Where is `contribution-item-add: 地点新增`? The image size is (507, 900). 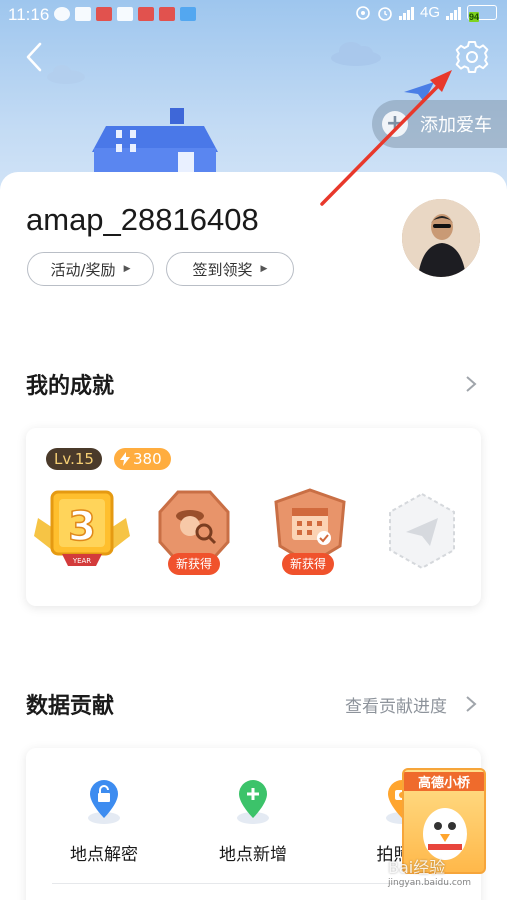
contribution-item-add: 地点新增 is located at coordinates (253, 821).